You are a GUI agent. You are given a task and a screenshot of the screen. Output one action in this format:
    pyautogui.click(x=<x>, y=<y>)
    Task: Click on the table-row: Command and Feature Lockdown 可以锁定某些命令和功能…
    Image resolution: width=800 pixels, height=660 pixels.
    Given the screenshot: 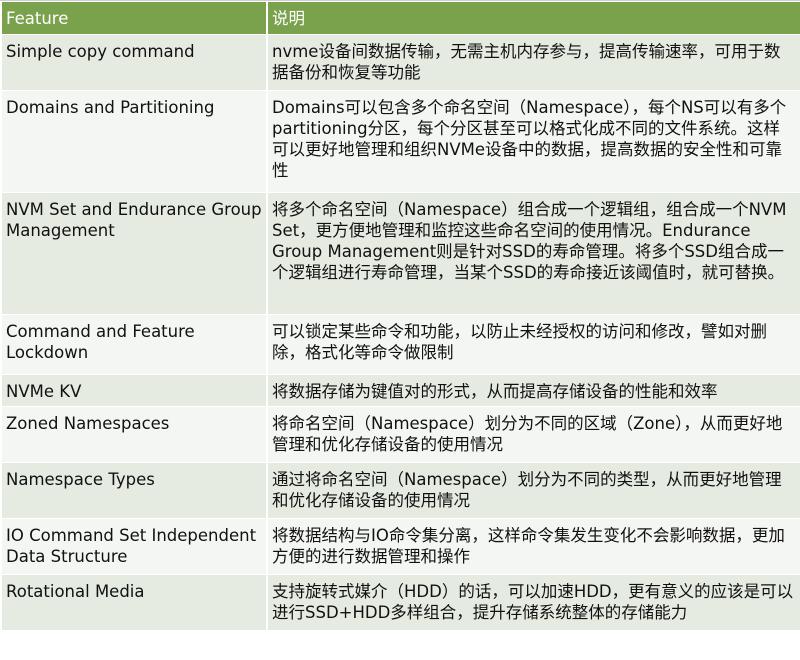 What is the action you would take?
    pyautogui.click(x=400, y=344)
    